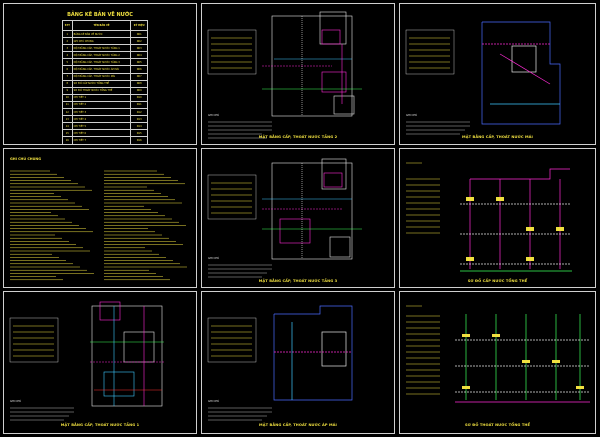  Describe the element at coordinates (101, 25) in the screenshot. I see `index-header-cell: TÊN BẢN VẼ` at that location.